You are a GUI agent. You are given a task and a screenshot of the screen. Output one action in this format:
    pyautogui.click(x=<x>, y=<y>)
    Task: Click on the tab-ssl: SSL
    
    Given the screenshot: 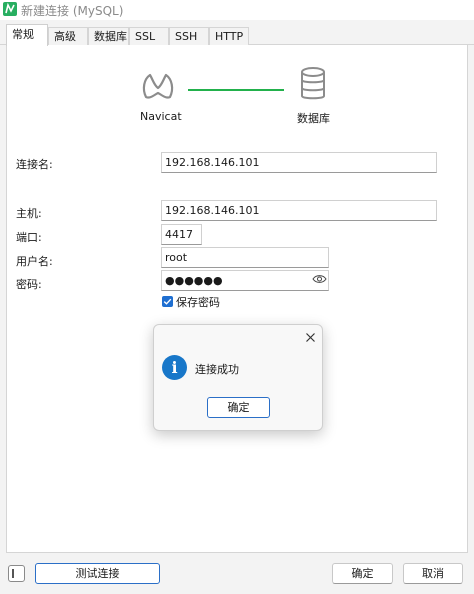 What is the action you would take?
    pyautogui.click(x=149, y=36)
    